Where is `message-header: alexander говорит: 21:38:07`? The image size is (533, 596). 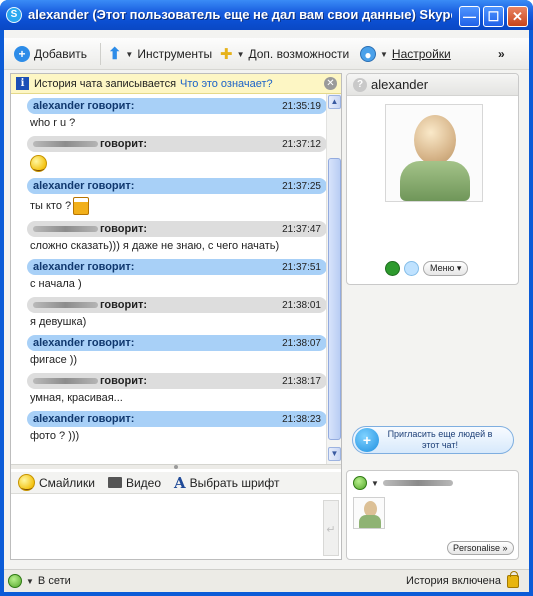
message-header: alexander говорит: 21:38:07 is located at coordinates (176, 343).